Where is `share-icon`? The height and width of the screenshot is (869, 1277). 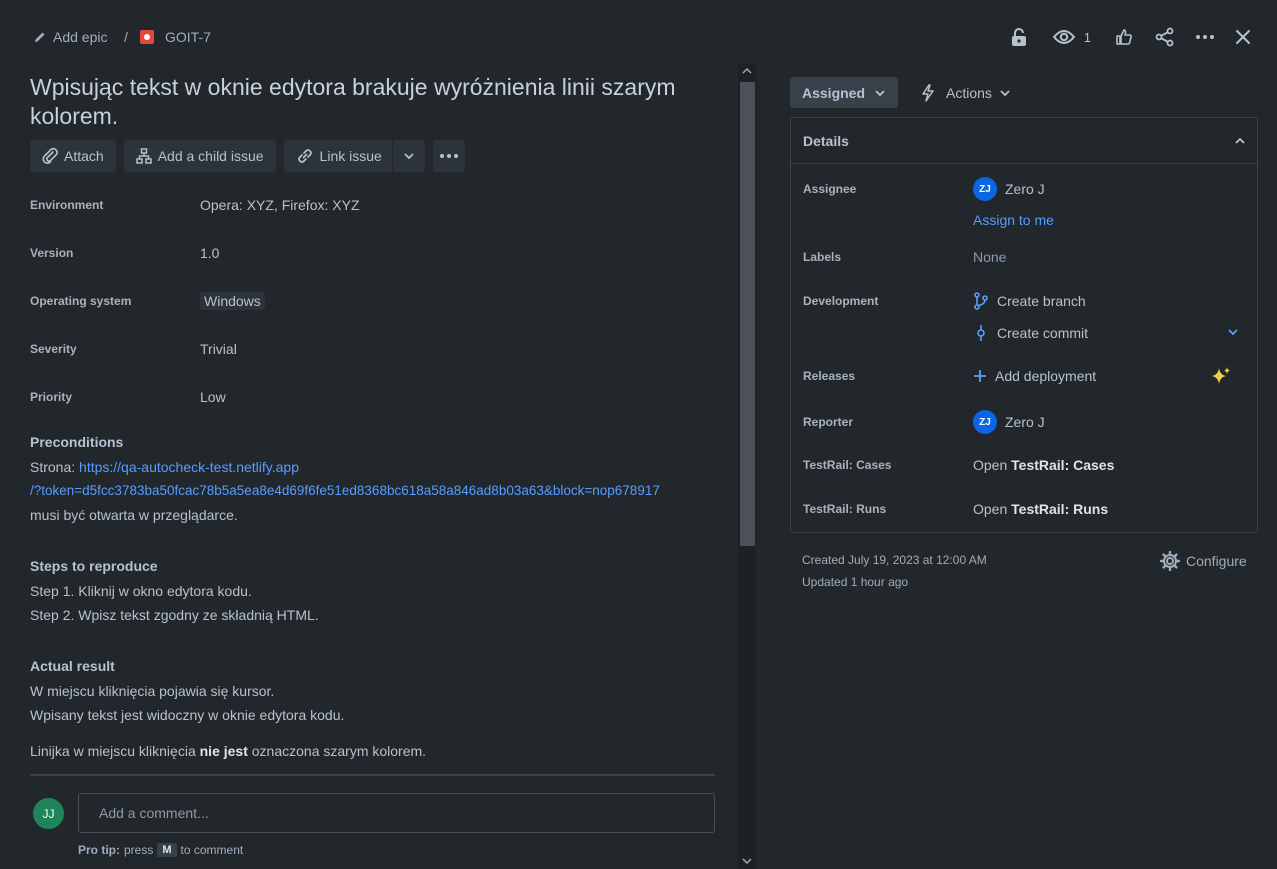 share-icon is located at coordinates (1165, 37).